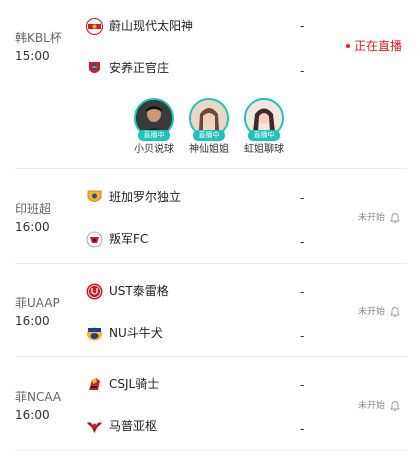 Image resolution: width=417 pixels, height=451 pixels. What do you see at coordinates (209, 127) in the screenshot?
I see `streamer-card: 直播中 神仙姐姐` at bounding box center [209, 127].